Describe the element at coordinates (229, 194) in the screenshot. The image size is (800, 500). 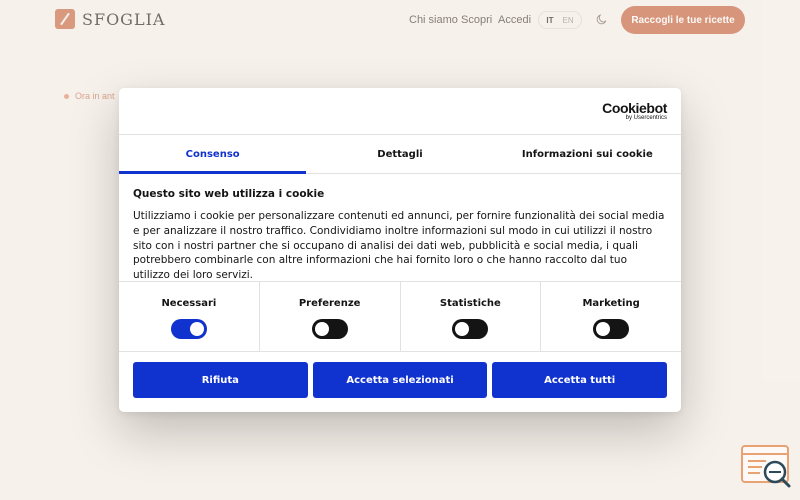
I see `consent-heading: Questo sito web utilizza i cookie` at that location.